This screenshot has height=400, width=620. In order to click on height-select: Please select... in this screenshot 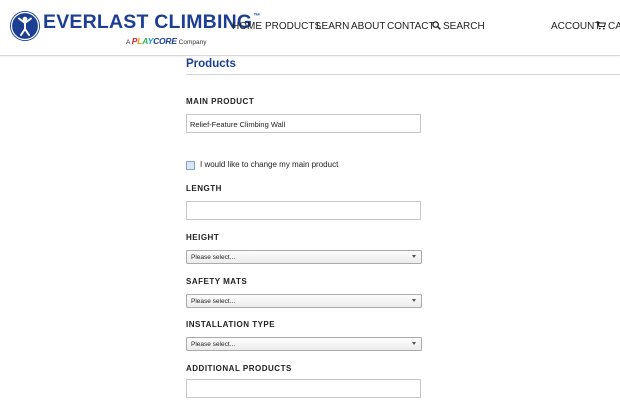, I will do `click(304, 257)`.